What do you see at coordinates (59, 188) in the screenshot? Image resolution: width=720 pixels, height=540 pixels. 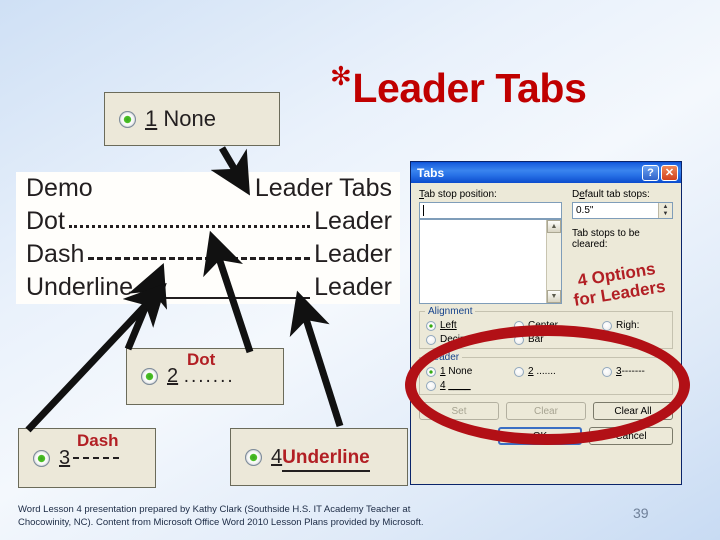 I see `demo-label-demo: Demo` at bounding box center [59, 188].